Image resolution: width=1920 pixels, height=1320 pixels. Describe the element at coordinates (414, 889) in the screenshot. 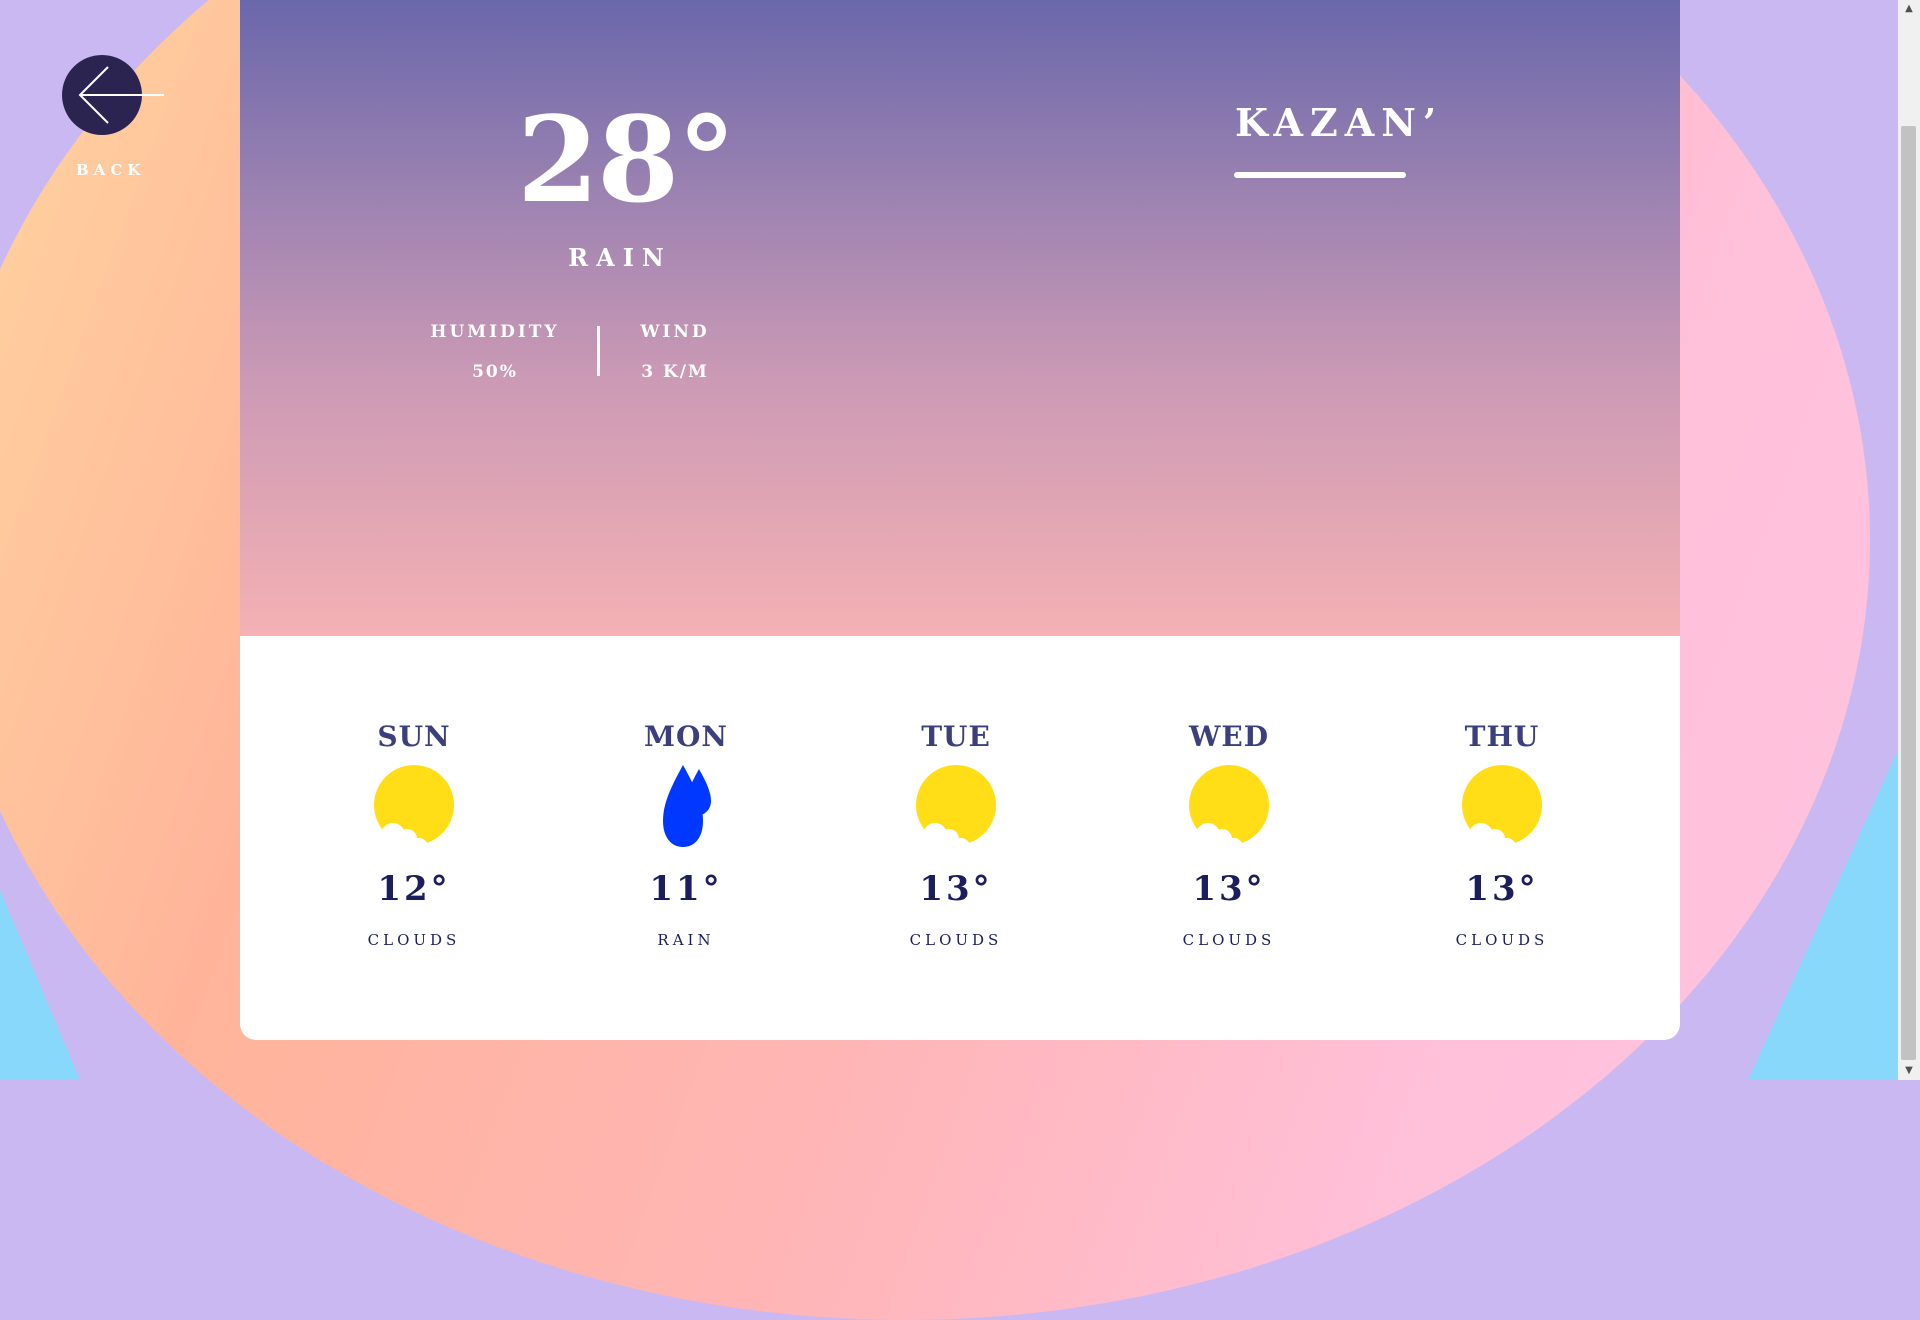

I see `forecast-temperature: 12°` at that location.